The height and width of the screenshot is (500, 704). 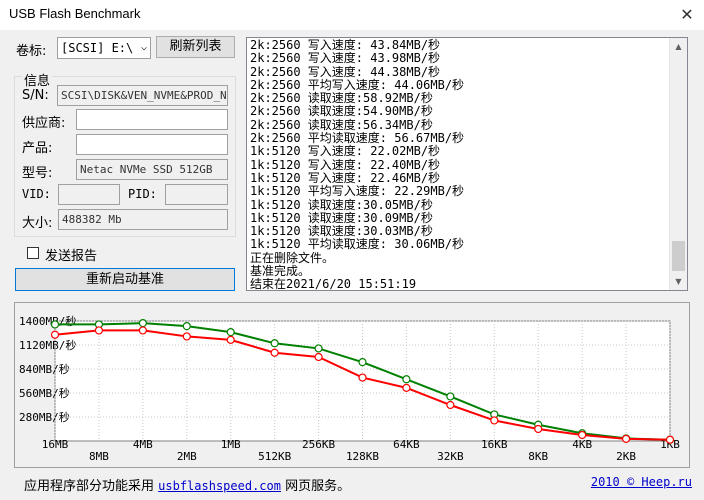 I want to click on x-tick-label: 32KB, so click(x=450, y=456).